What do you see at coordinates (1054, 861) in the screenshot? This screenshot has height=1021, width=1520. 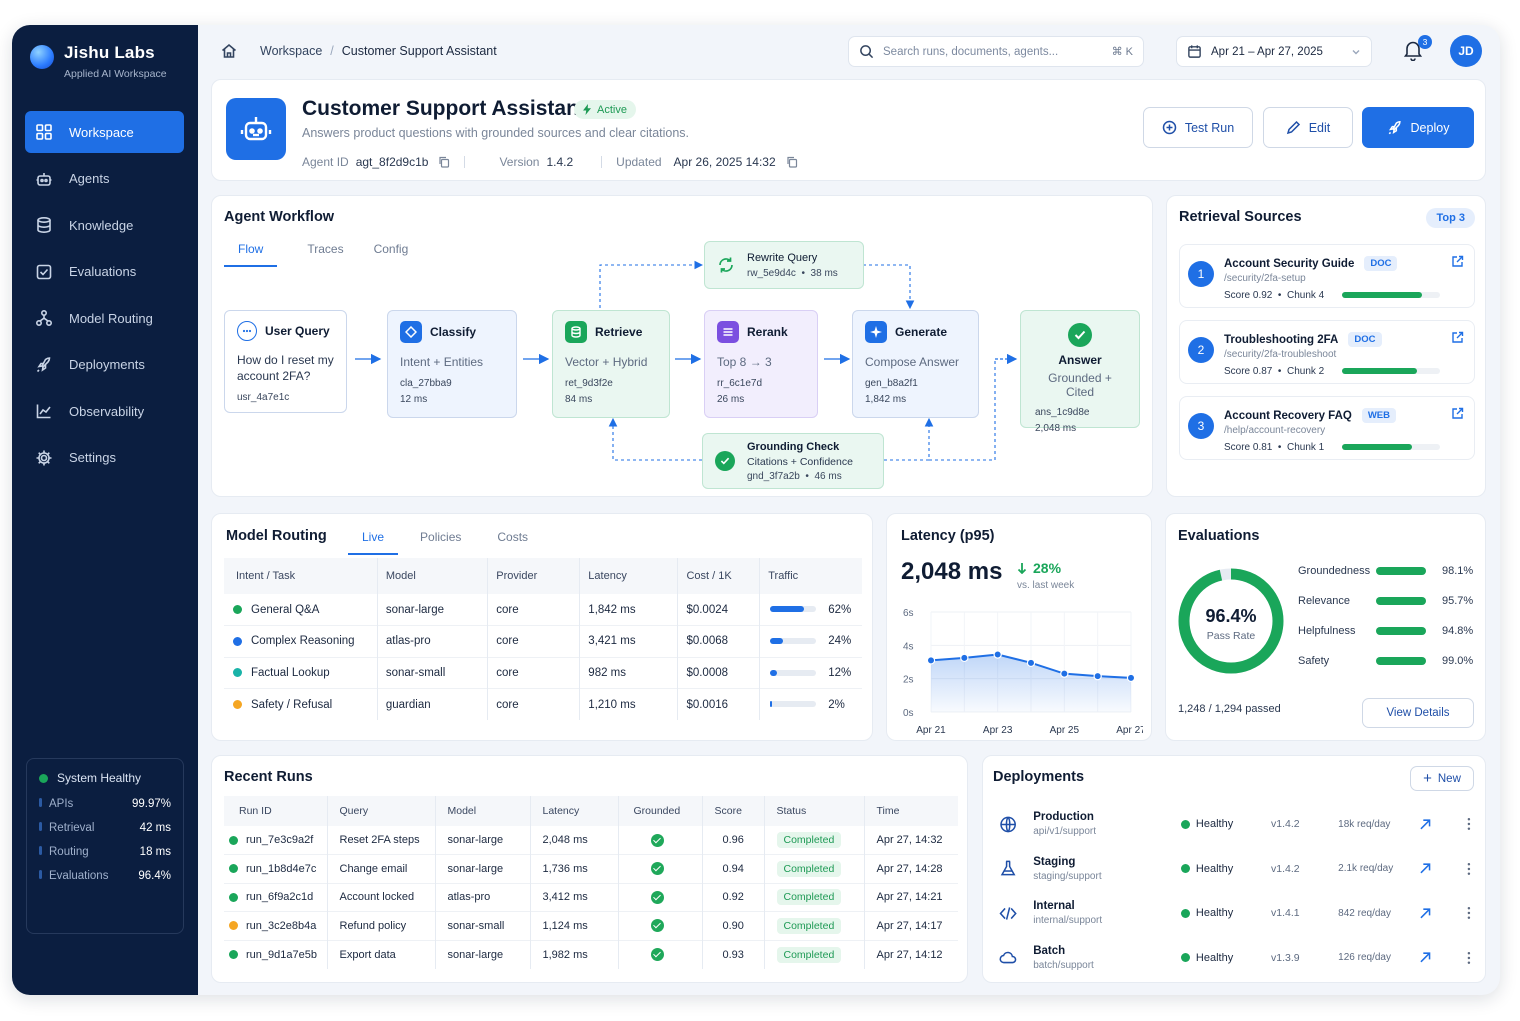 I see `deployment-name: Staging` at bounding box center [1054, 861].